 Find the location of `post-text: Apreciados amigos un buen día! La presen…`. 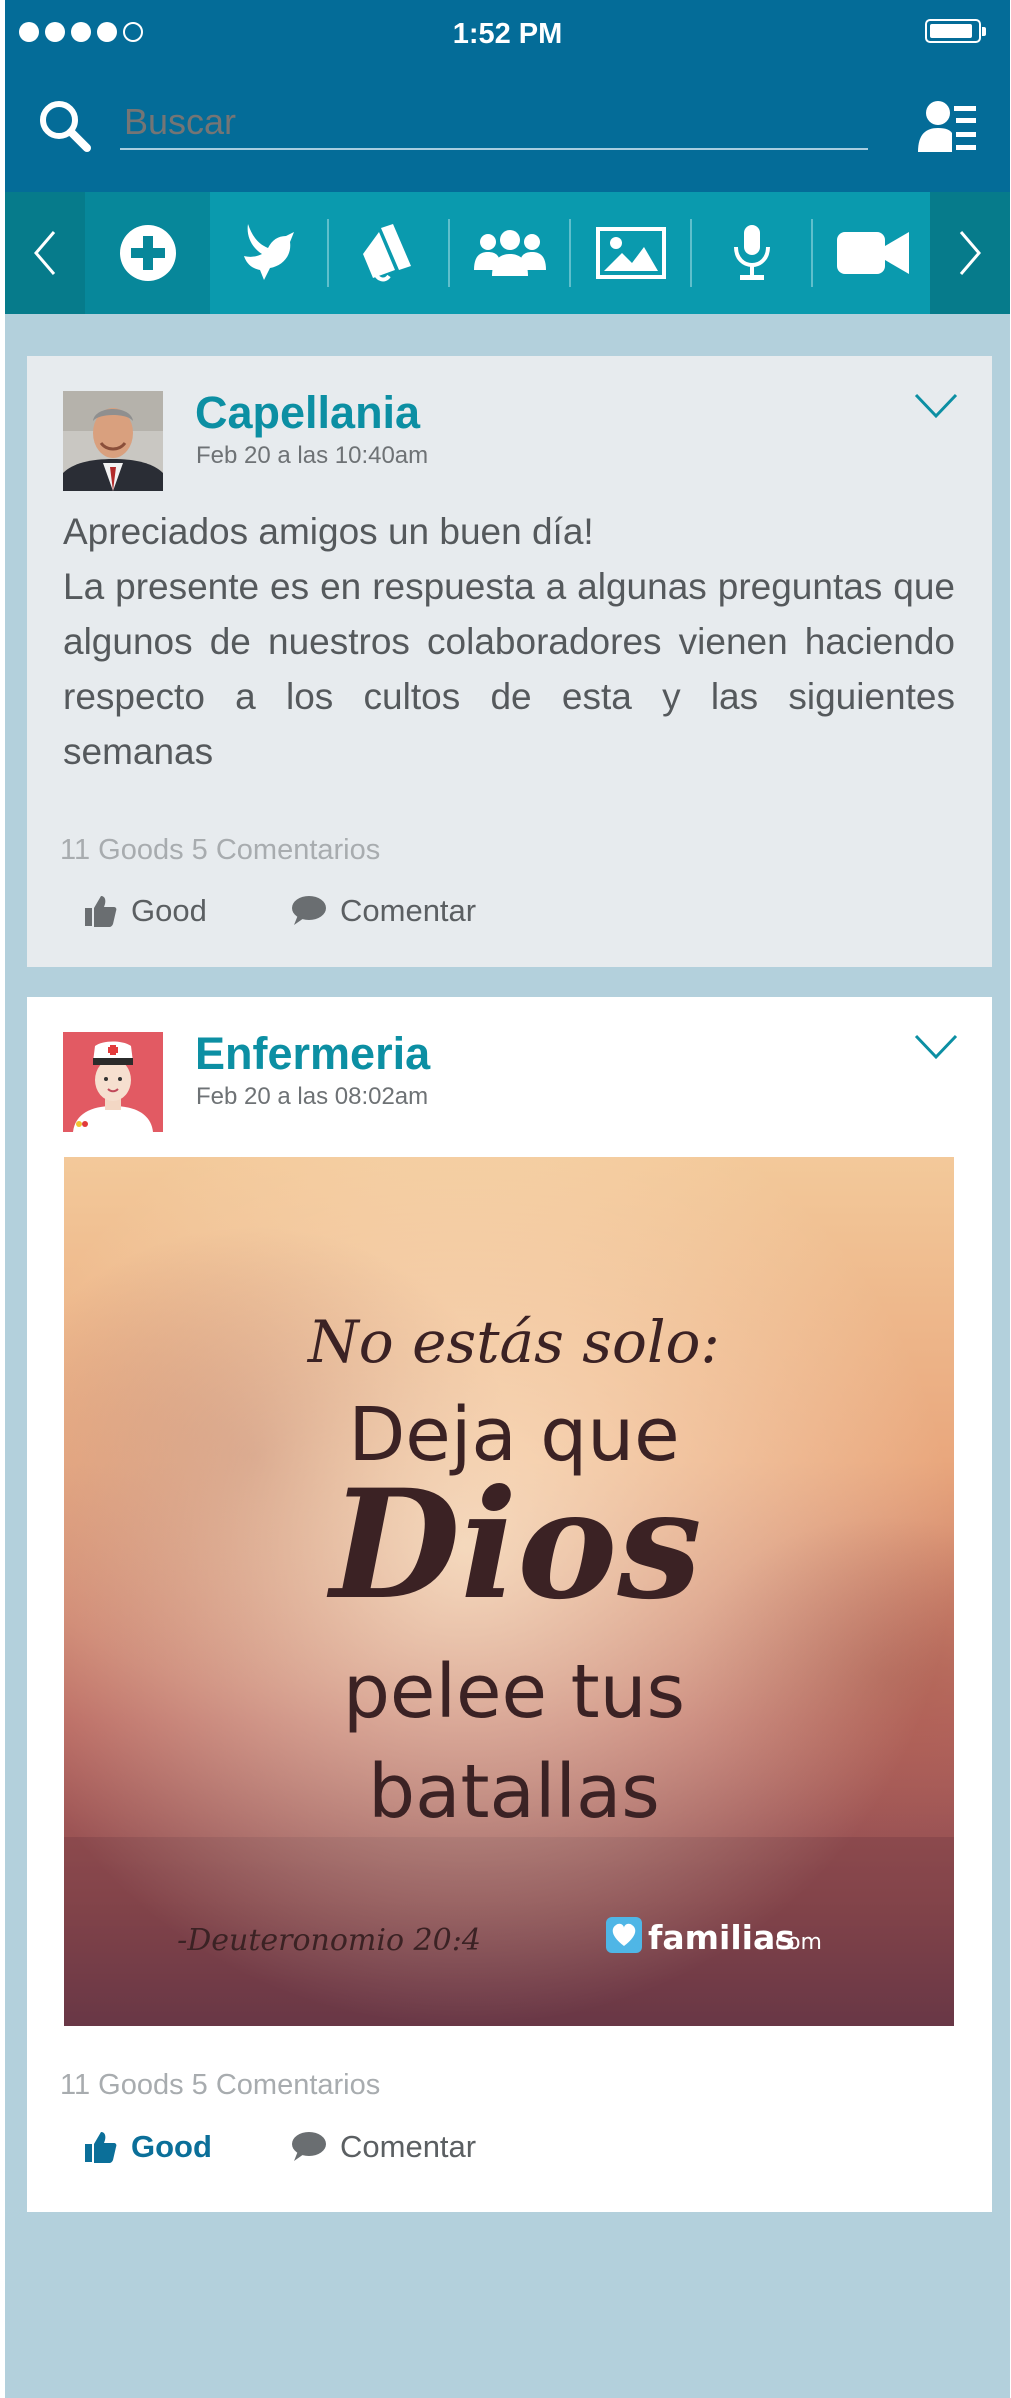

post-text: Apreciados amigos un buen día! La presen… is located at coordinates (509, 641).